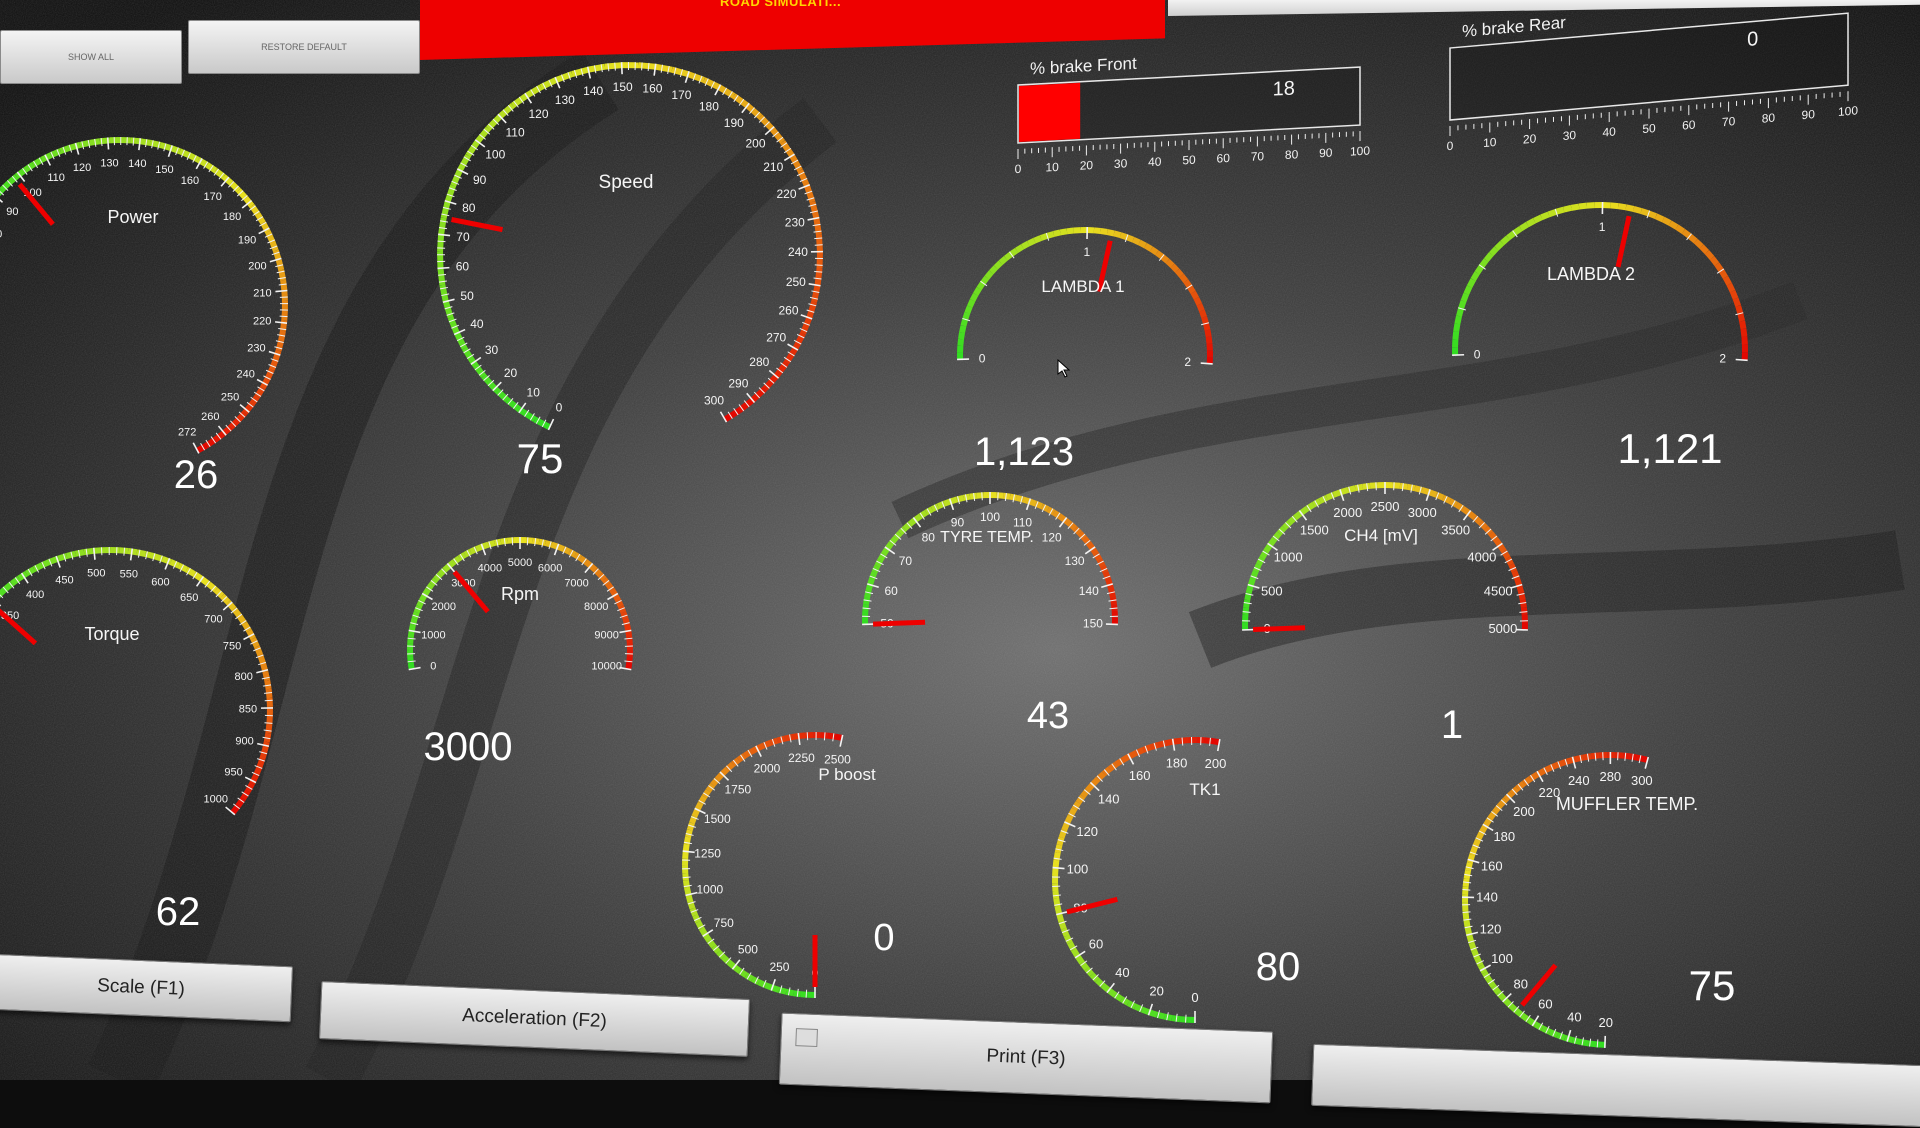 Image resolution: width=1920 pixels, height=1128 pixels. What do you see at coordinates (1278, 967) in the screenshot?
I see `gauge-value: 80` at bounding box center [1278, 967].